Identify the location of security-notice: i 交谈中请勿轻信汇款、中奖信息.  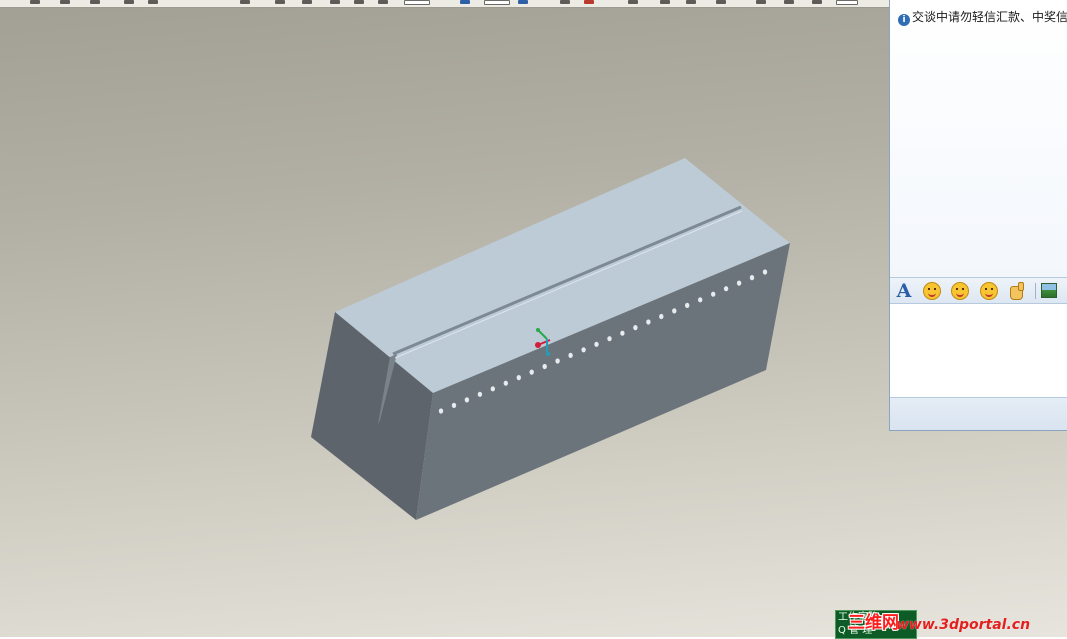
(982, 17).